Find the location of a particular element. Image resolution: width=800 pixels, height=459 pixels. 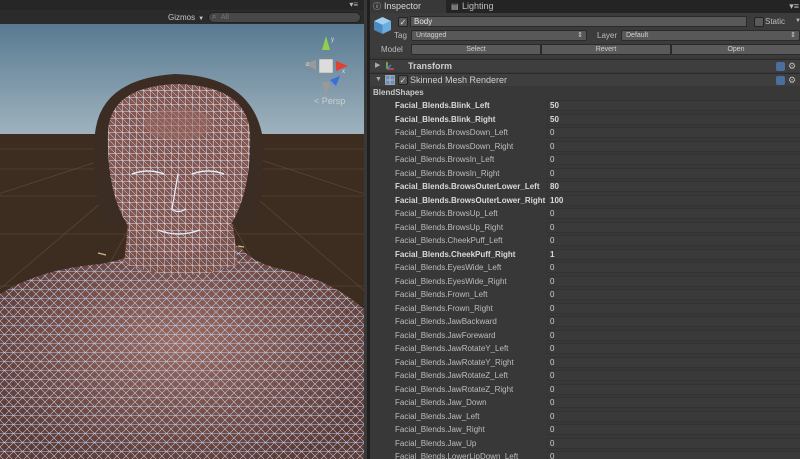

blendshape-row: Facial_Blends.LowerLipDown_Left 0 is located at coordinates (585, 454).